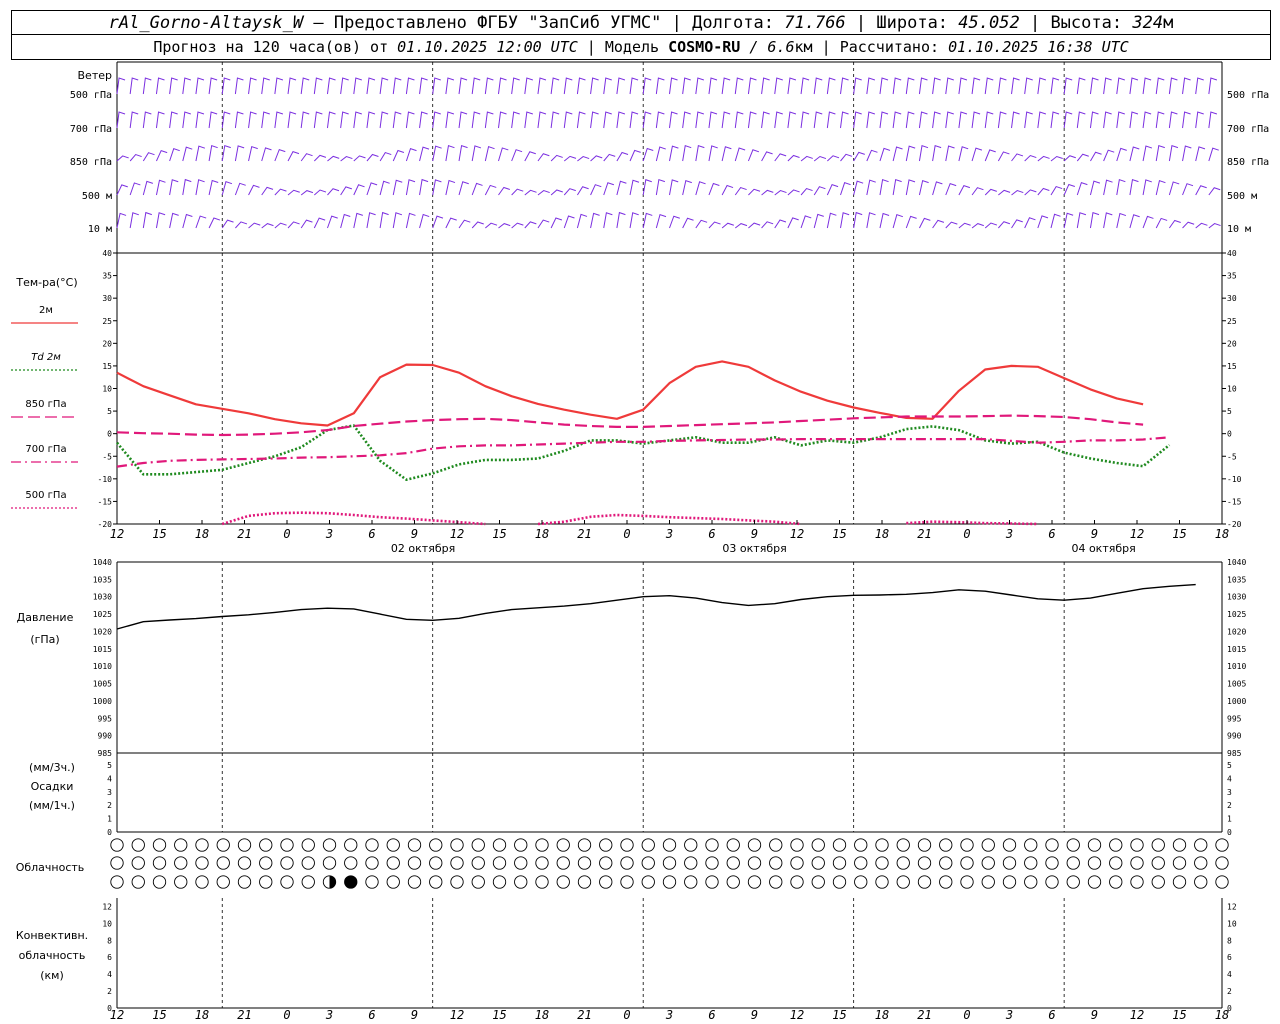  I want to click on conv-tick-label: 0, so click(109, 1008).